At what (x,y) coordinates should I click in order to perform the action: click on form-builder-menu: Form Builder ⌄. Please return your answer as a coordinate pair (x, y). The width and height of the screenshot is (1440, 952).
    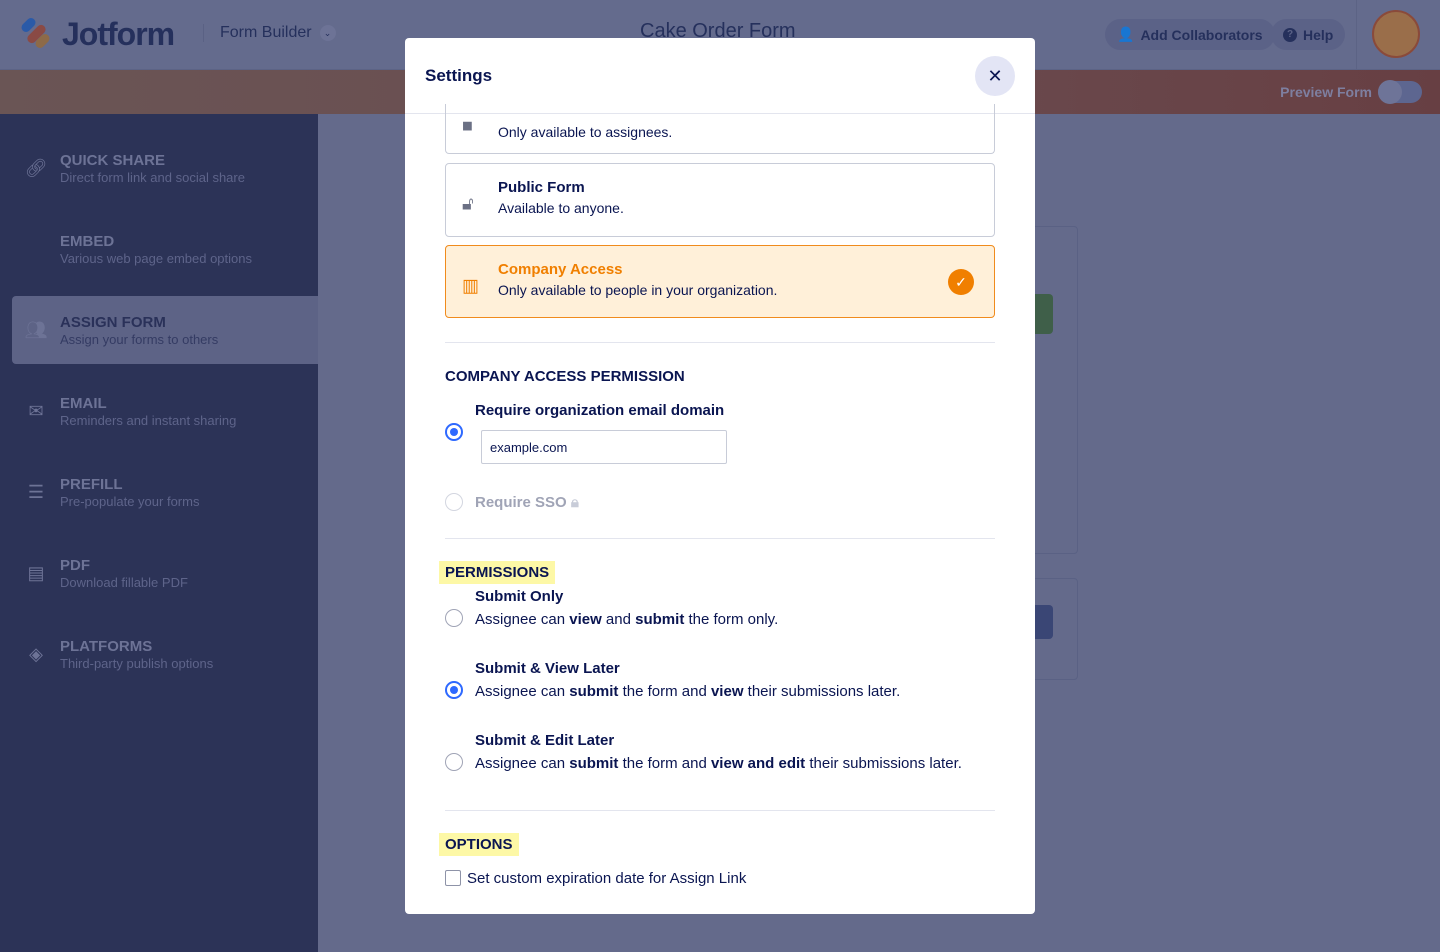
    Looking at the image, I should click on (269, 33).